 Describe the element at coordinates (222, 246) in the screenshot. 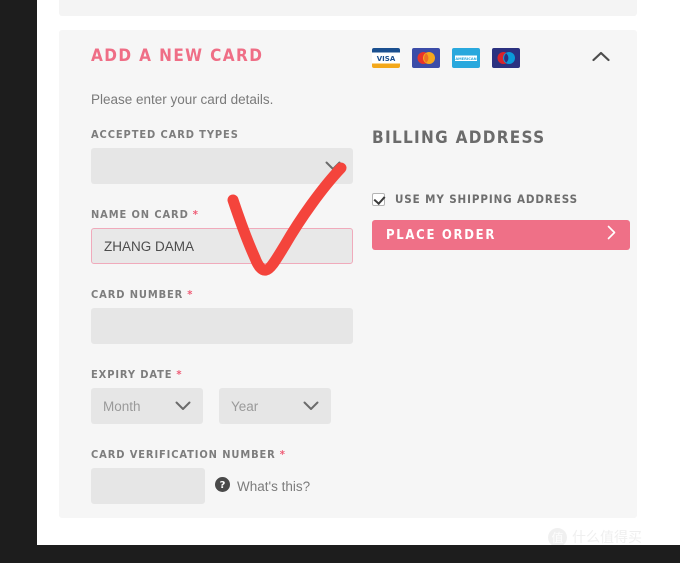

I see `name-on-card-input: ZHANG DAMA` at that location.